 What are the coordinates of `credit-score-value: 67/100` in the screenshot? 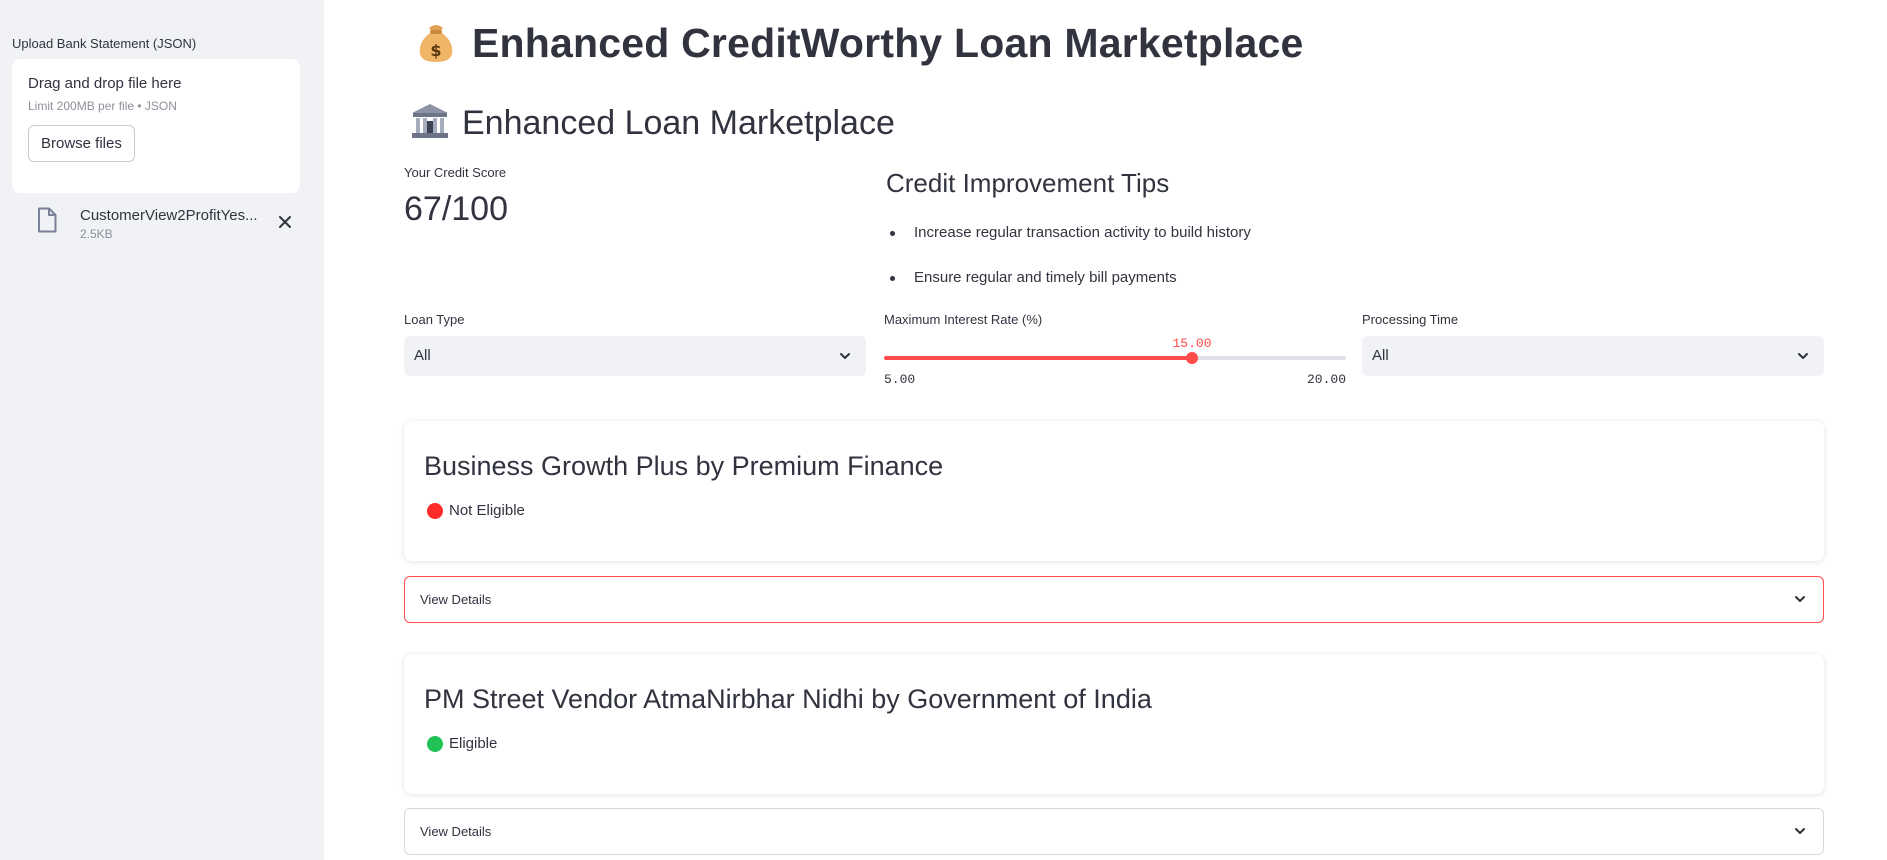 It's located at (456, 209).